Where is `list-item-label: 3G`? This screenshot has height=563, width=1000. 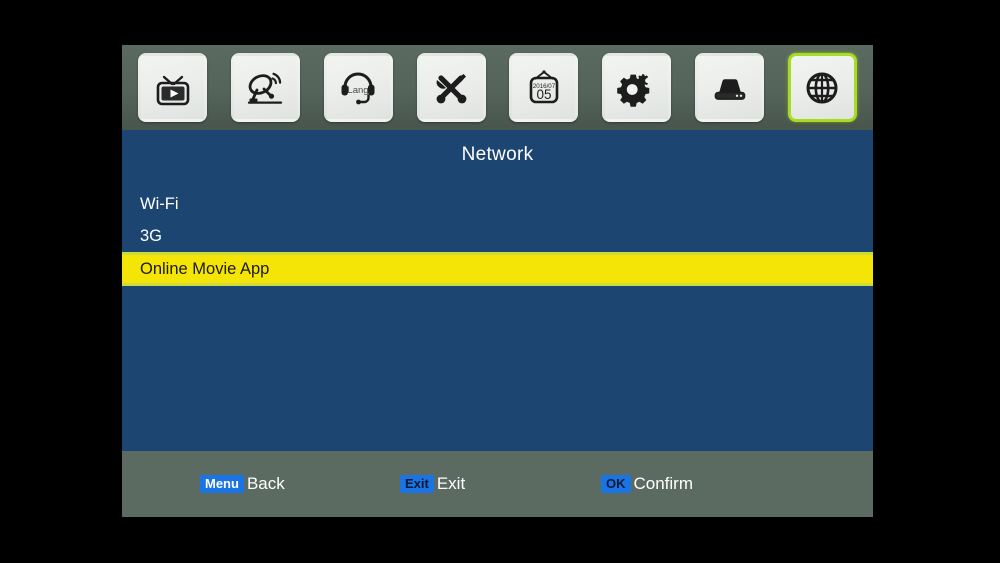
list-item-label: 3G is located at coordinates (151, 235).